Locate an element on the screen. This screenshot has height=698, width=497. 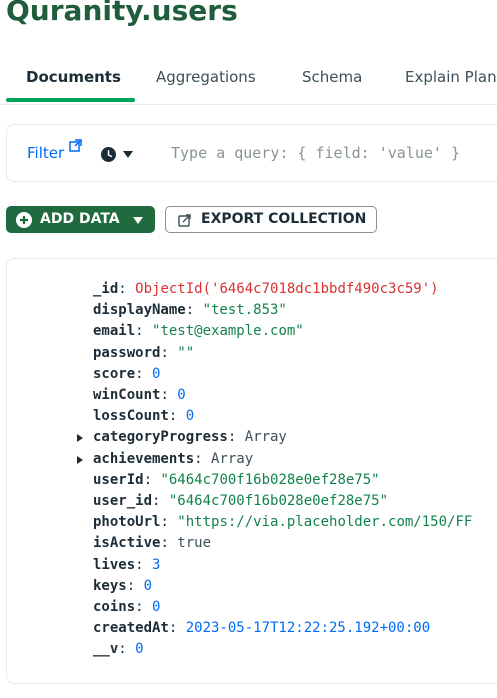
document-field-row: email: "test@example.com" is located at coordinates (252, 331).